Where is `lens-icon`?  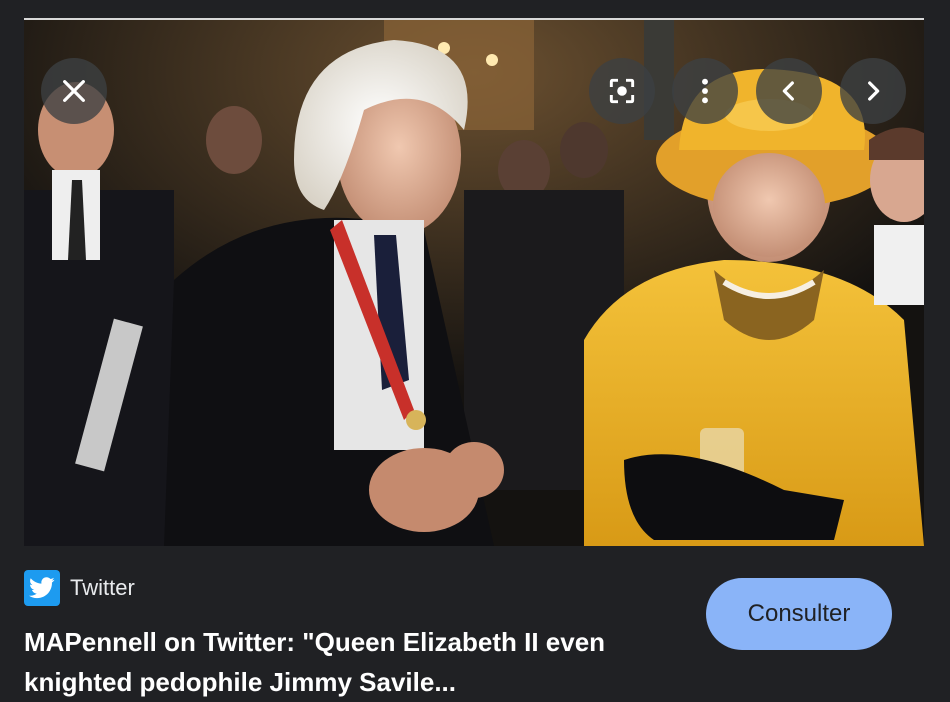
lens-icon is located at coordinates (622, 91).